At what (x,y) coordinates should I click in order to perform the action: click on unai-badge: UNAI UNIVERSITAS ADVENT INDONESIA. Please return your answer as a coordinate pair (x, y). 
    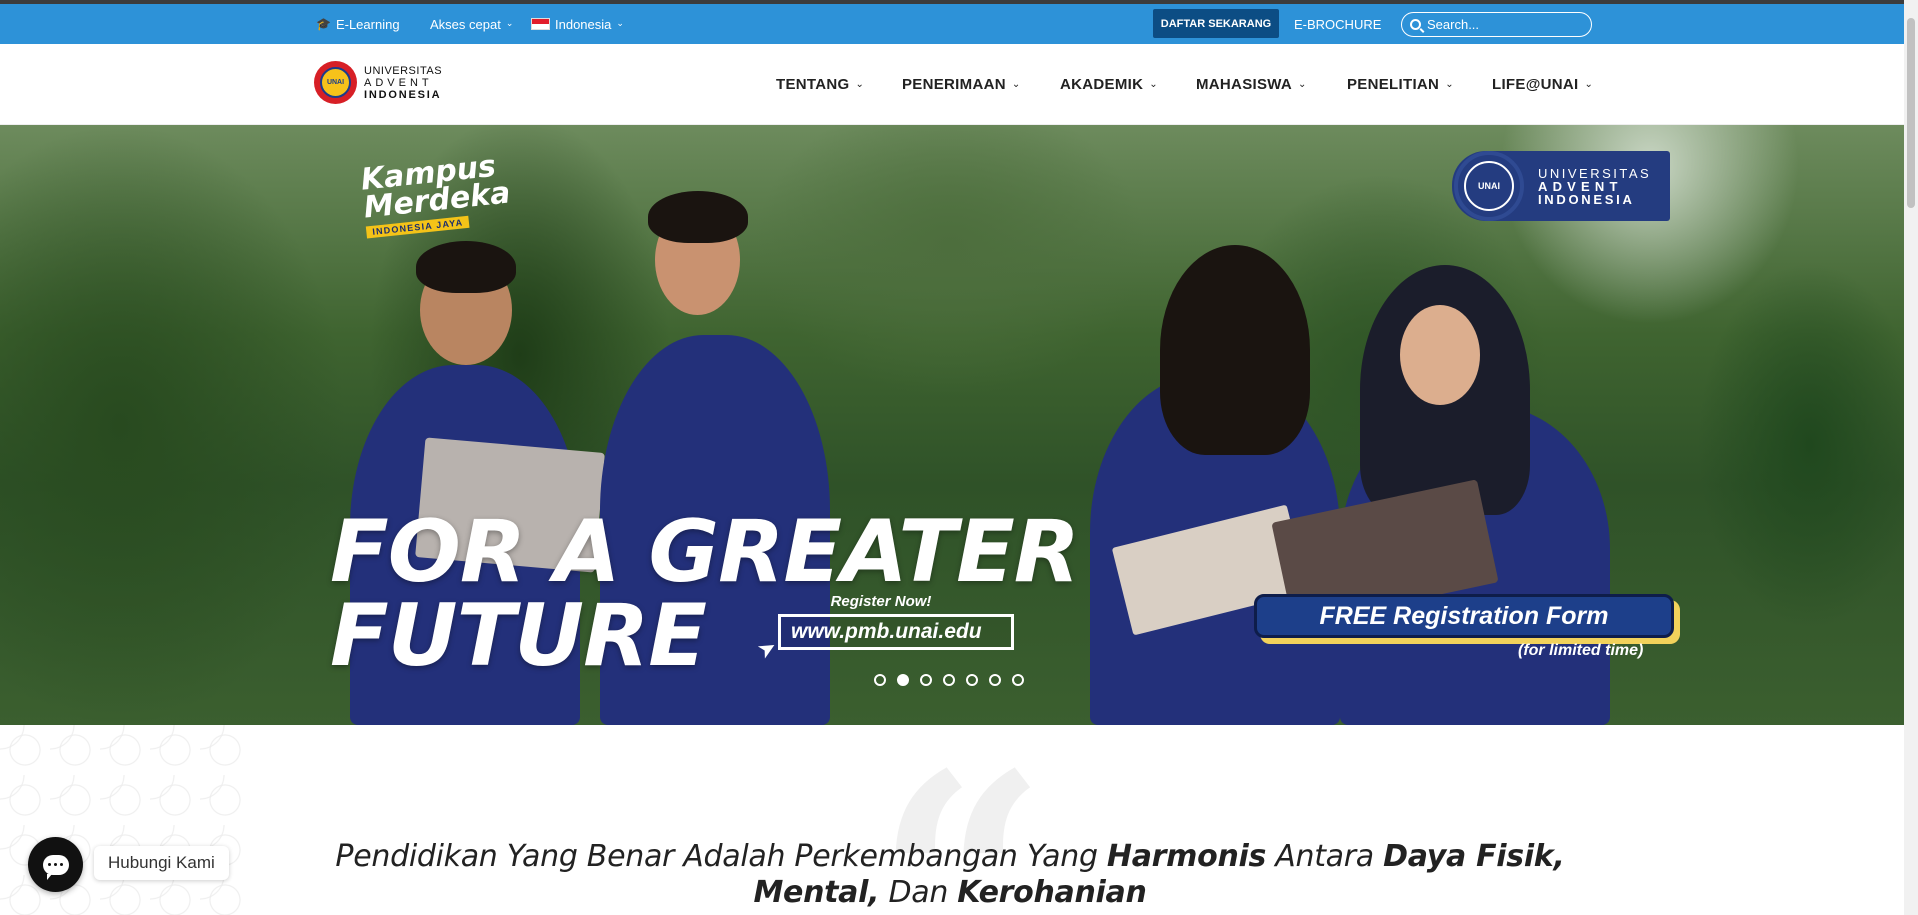
    Looking at the image, I should click on (1561, 186).